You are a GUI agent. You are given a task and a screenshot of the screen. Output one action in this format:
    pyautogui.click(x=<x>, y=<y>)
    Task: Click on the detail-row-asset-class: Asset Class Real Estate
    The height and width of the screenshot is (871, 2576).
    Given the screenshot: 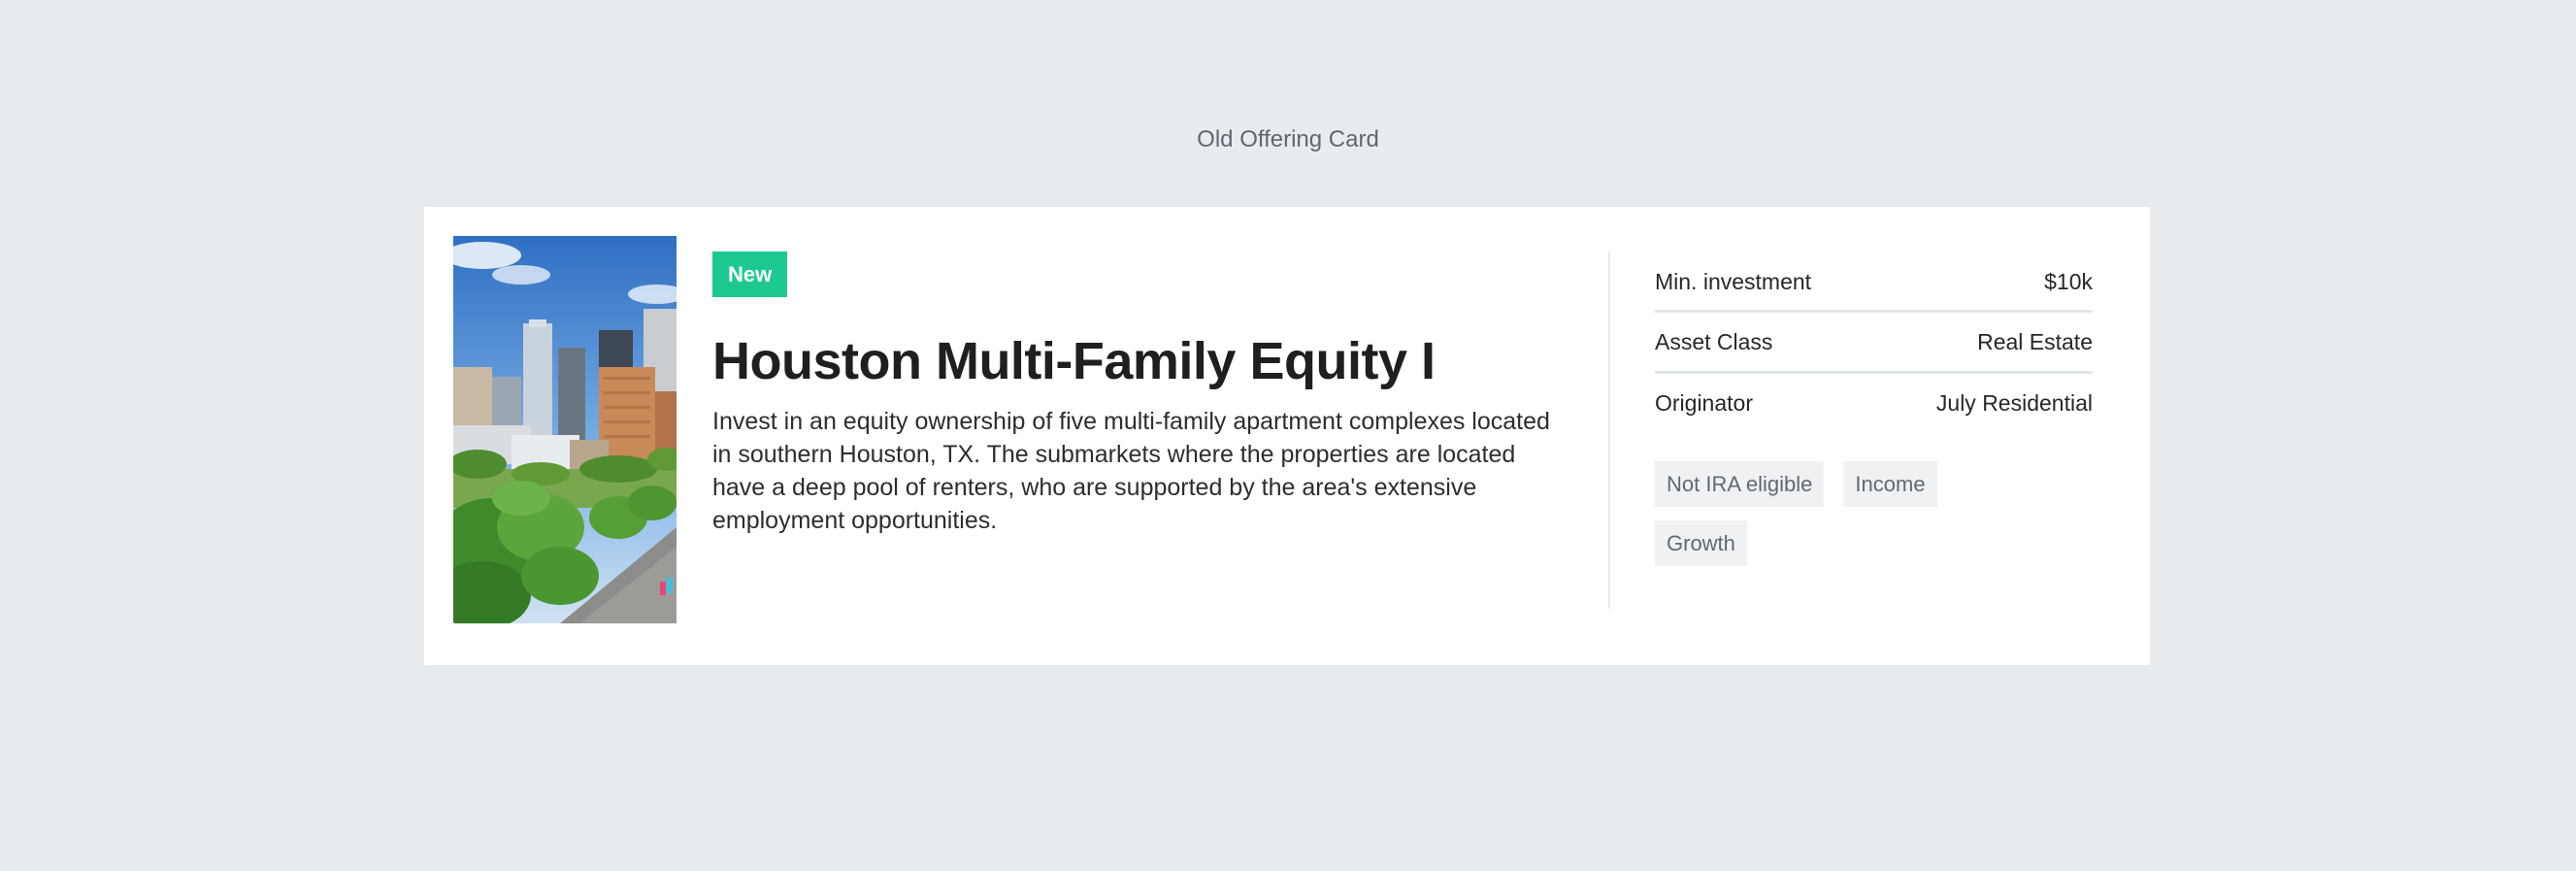 What is the action you would take?
    pyautogui.click(x=1874, y=342)
    